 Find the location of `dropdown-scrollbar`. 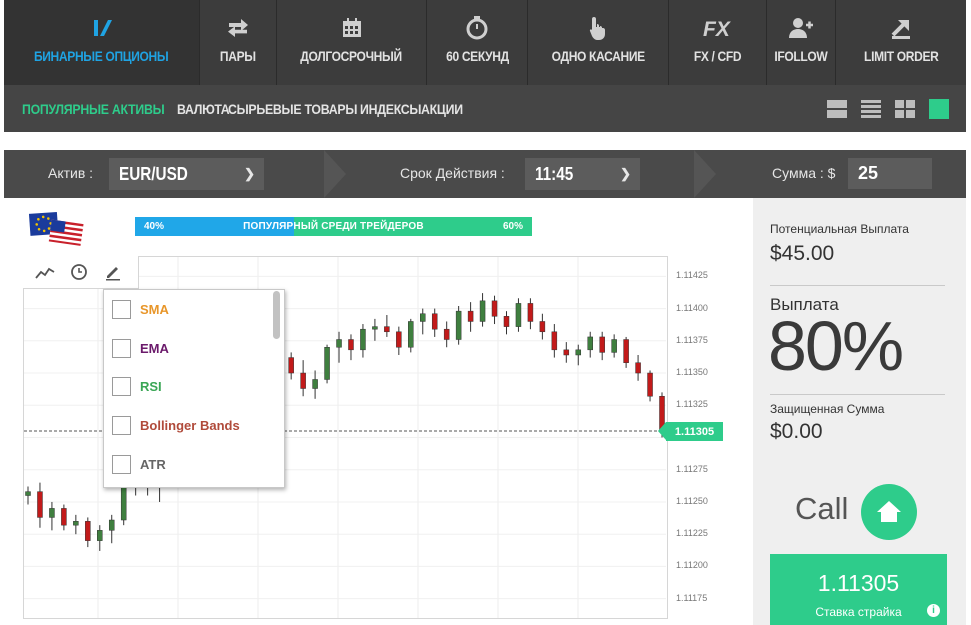

dropdown-scrollbar is located at coordinates (276, 315).